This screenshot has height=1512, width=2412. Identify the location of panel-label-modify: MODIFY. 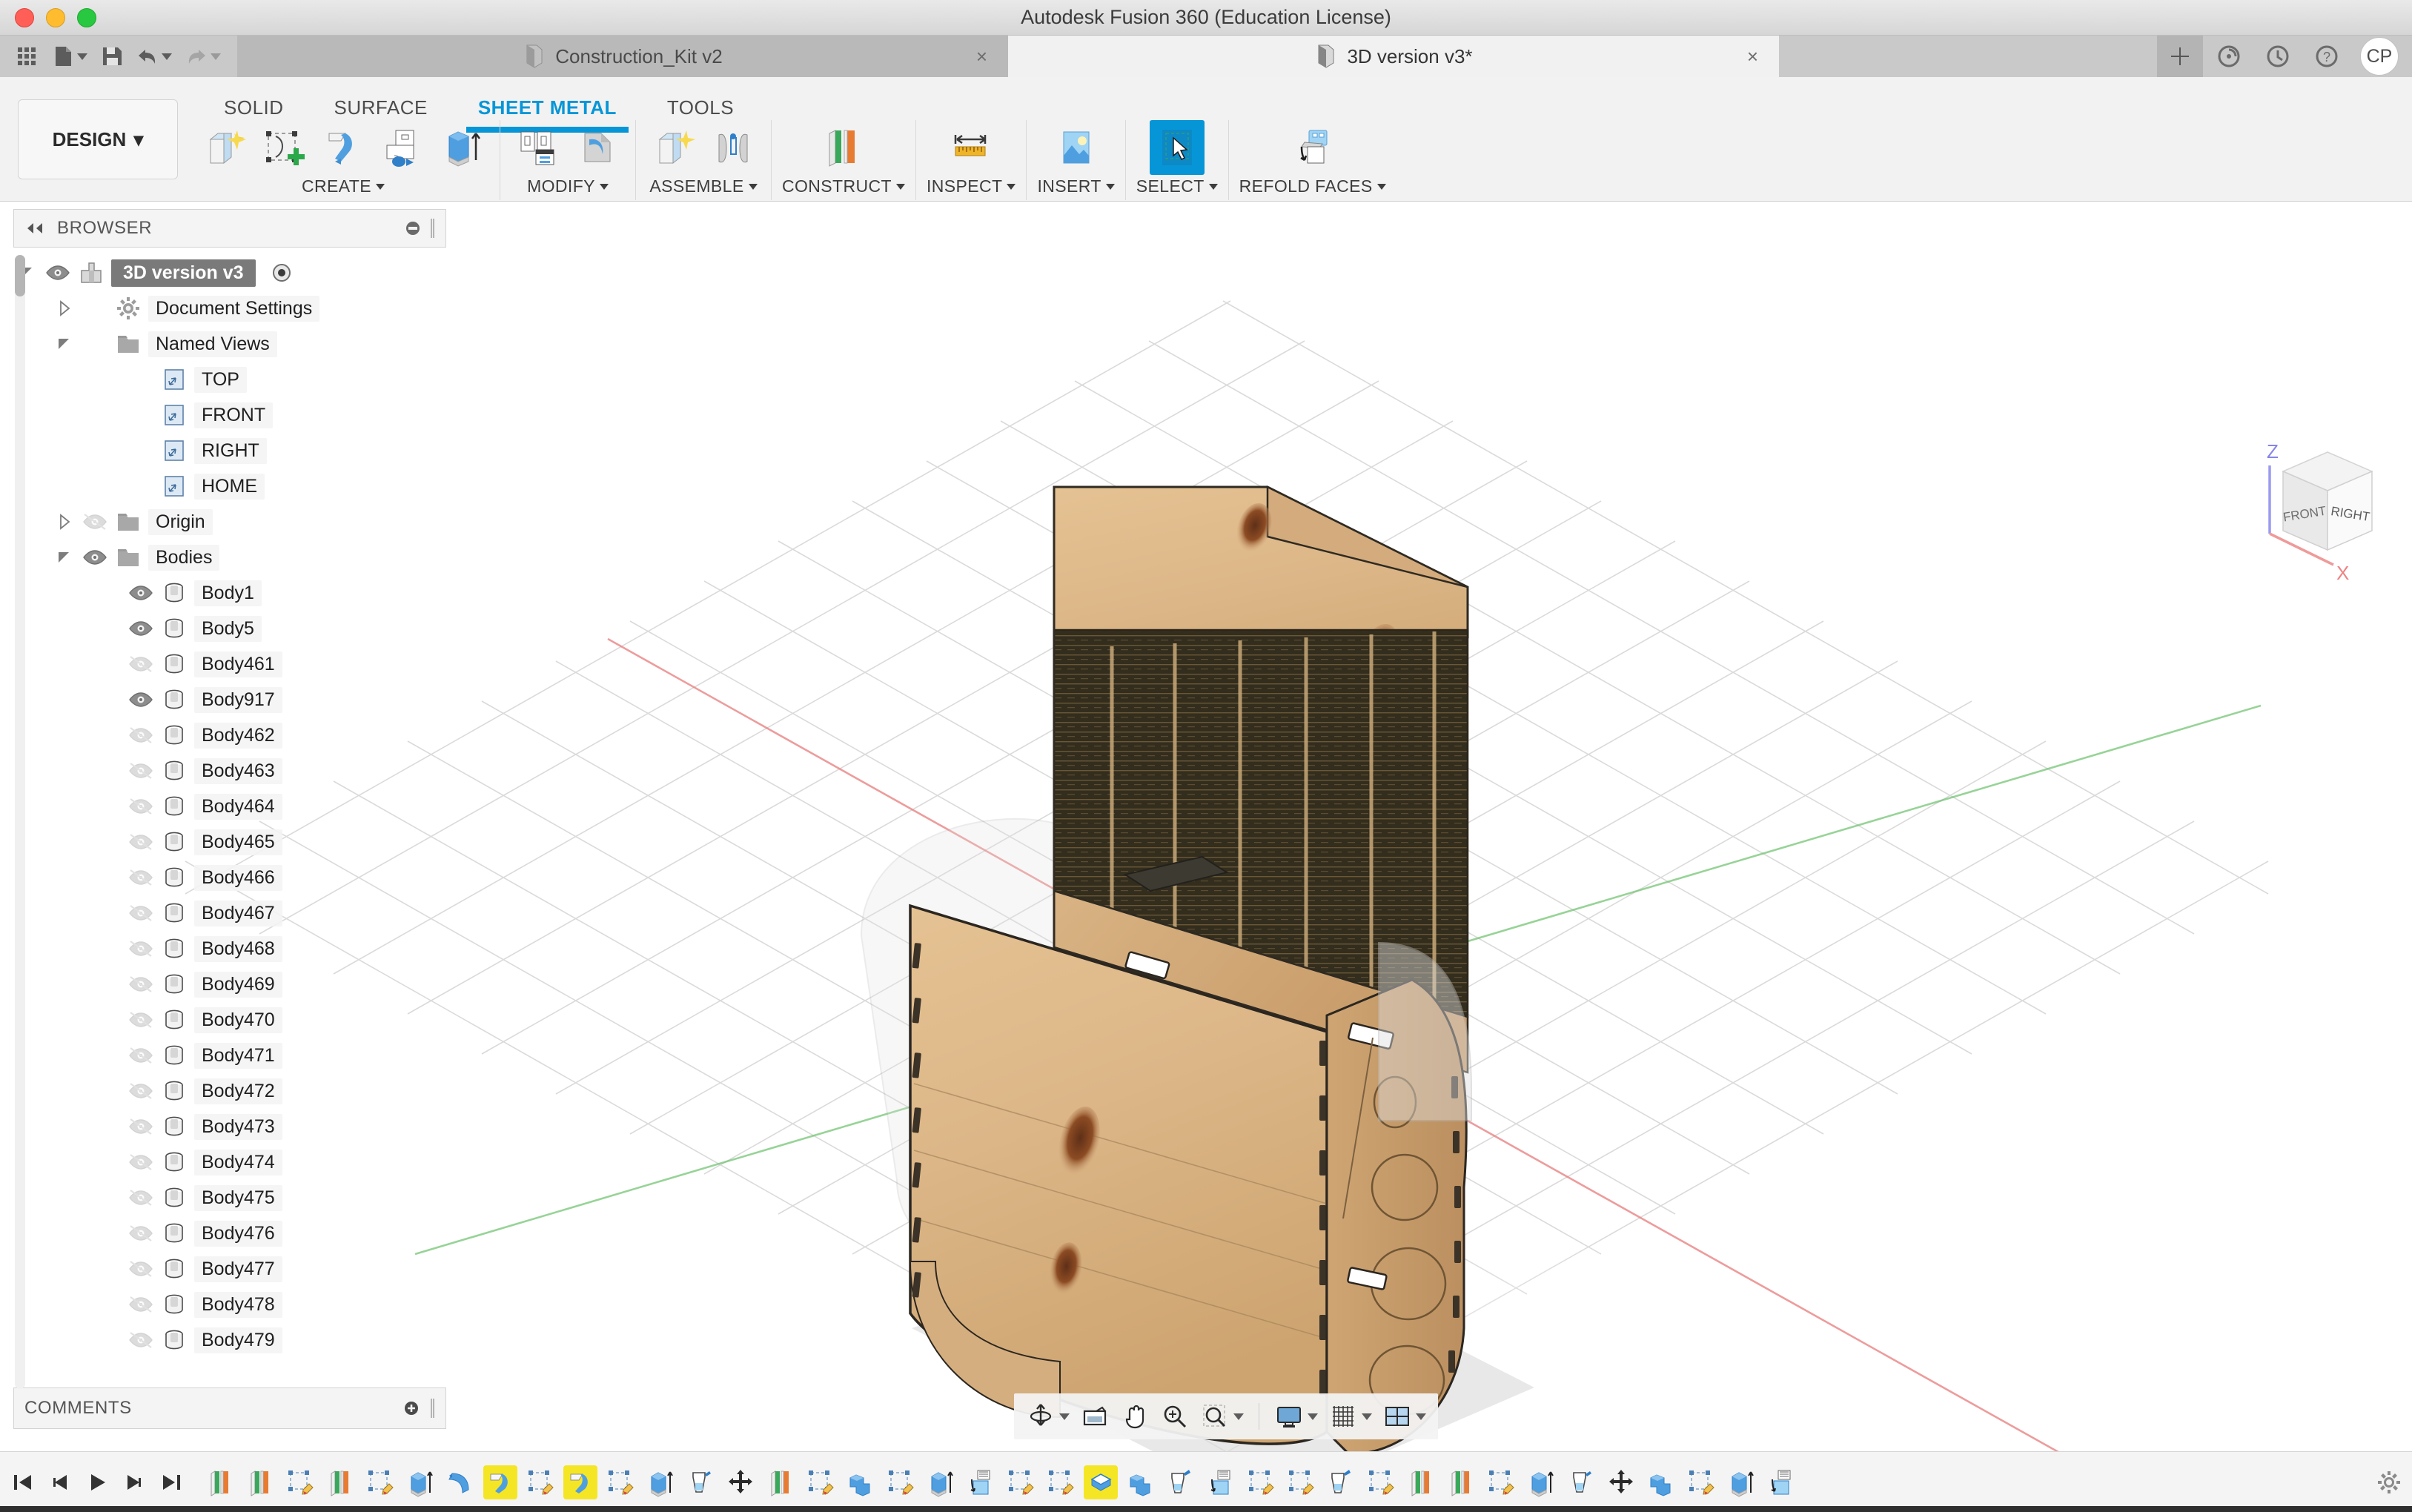
(568, 186).